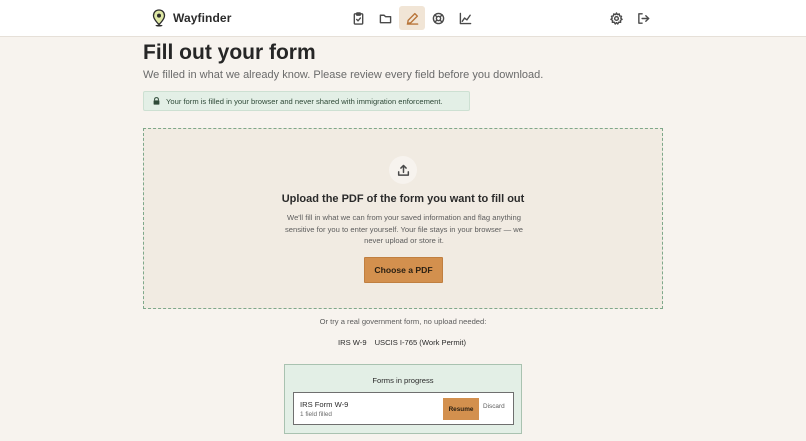 Image resolution: width=806 pixels, height=441 pixels. I want to click on clipboard-icon, so click(358, 18).